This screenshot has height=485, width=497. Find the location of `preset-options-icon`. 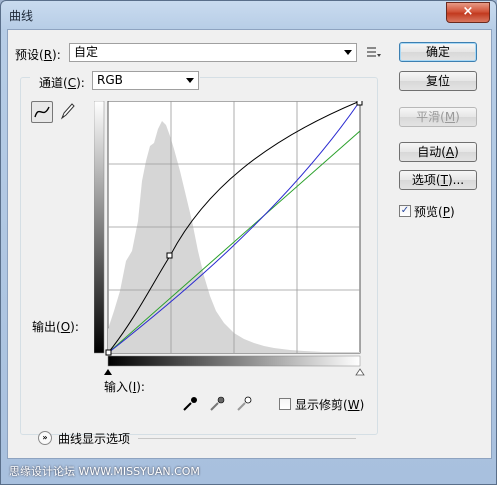

preset-options-icon is located at coordinates (374, 52).